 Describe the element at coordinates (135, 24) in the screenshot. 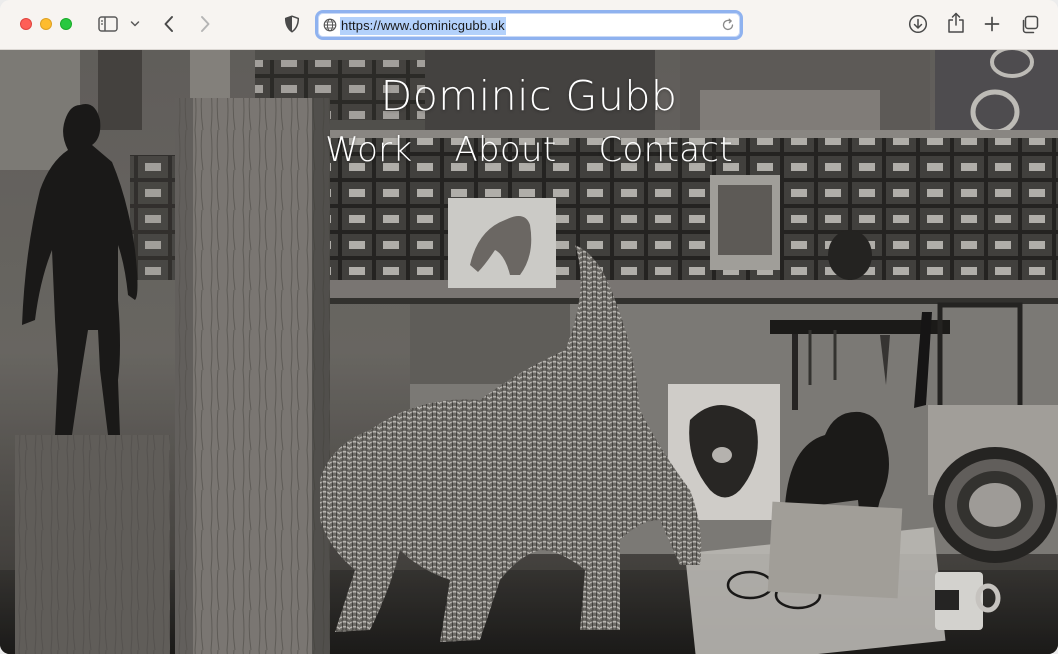

I see `chevron-down-icon` at that location.